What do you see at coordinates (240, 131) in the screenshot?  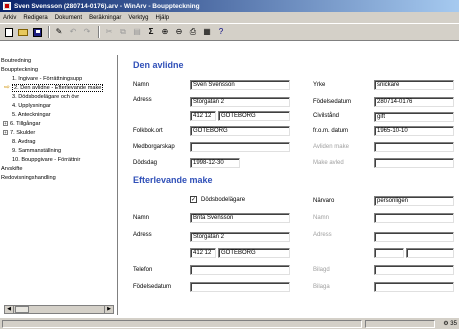 I see `deceased-parish-field: GÖTEBORG` at bounding box center [240, 131].